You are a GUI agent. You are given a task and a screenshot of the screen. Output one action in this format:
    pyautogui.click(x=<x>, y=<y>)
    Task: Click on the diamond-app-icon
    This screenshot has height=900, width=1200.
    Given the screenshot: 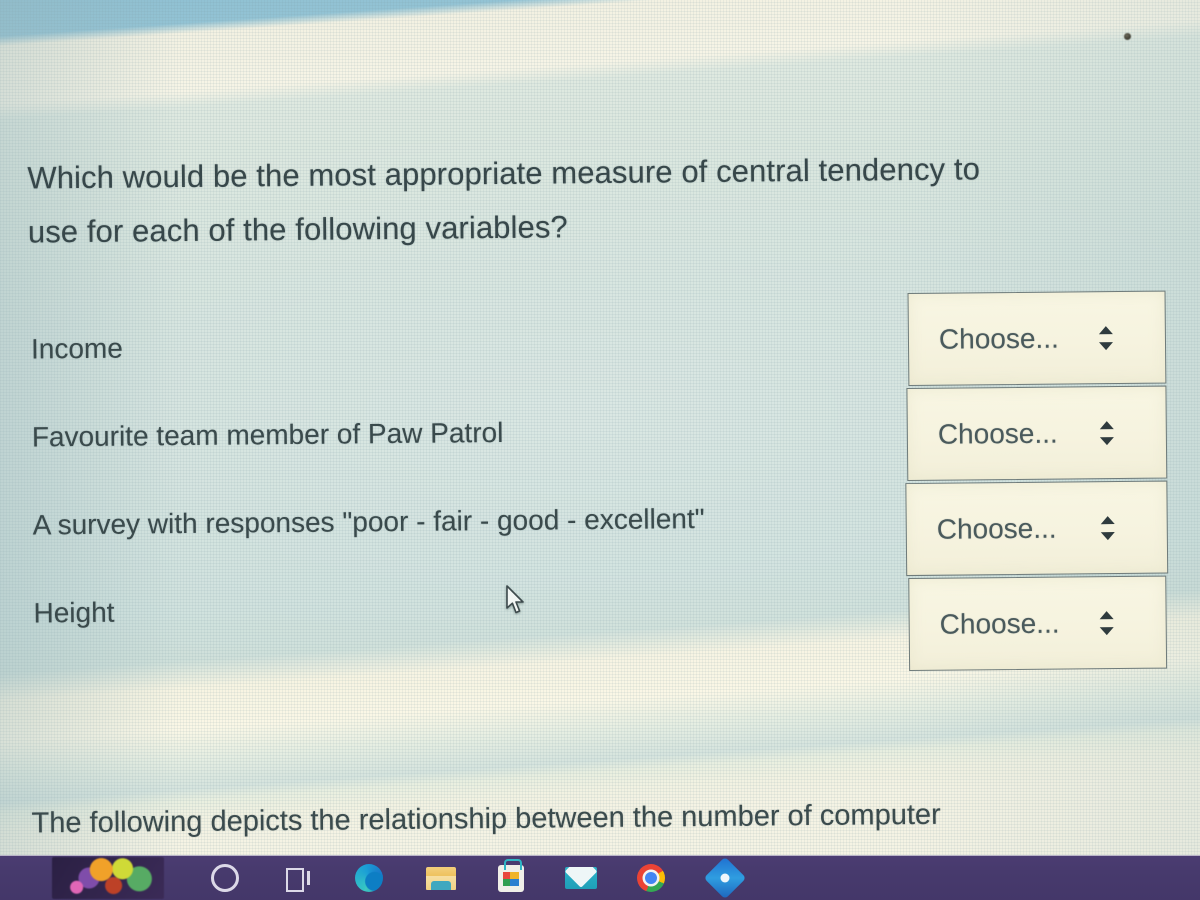 What is the action you would take?
    pyautogui.click(x=725, y=878)
    